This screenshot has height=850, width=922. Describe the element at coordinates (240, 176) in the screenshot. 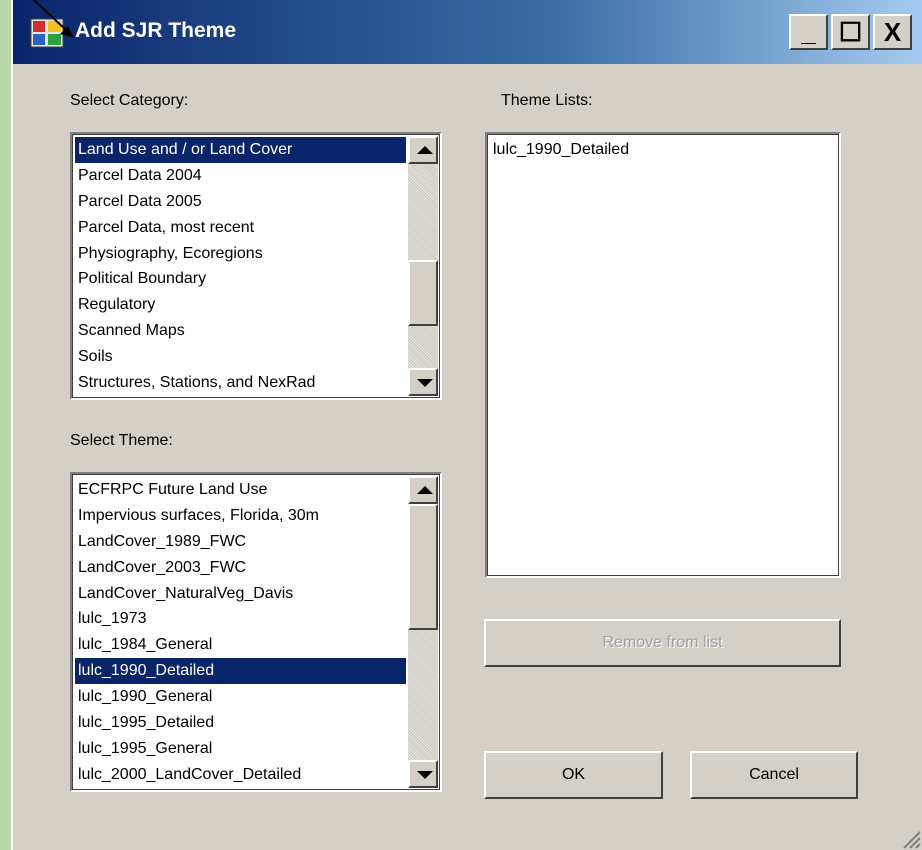

I see `category-list-item: Parcel Data 2004` at that location.